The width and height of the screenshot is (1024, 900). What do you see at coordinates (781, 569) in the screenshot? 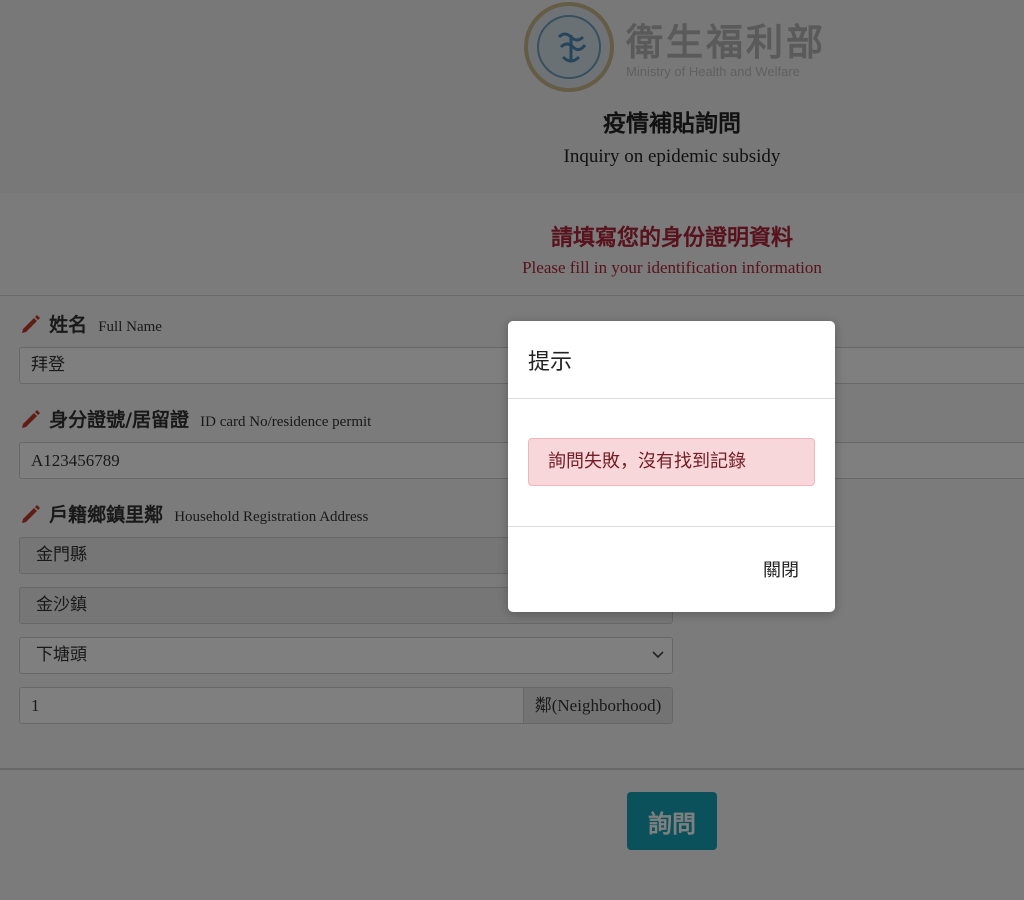
I see `close-button: 關閉` at bounding box center [781, 569].